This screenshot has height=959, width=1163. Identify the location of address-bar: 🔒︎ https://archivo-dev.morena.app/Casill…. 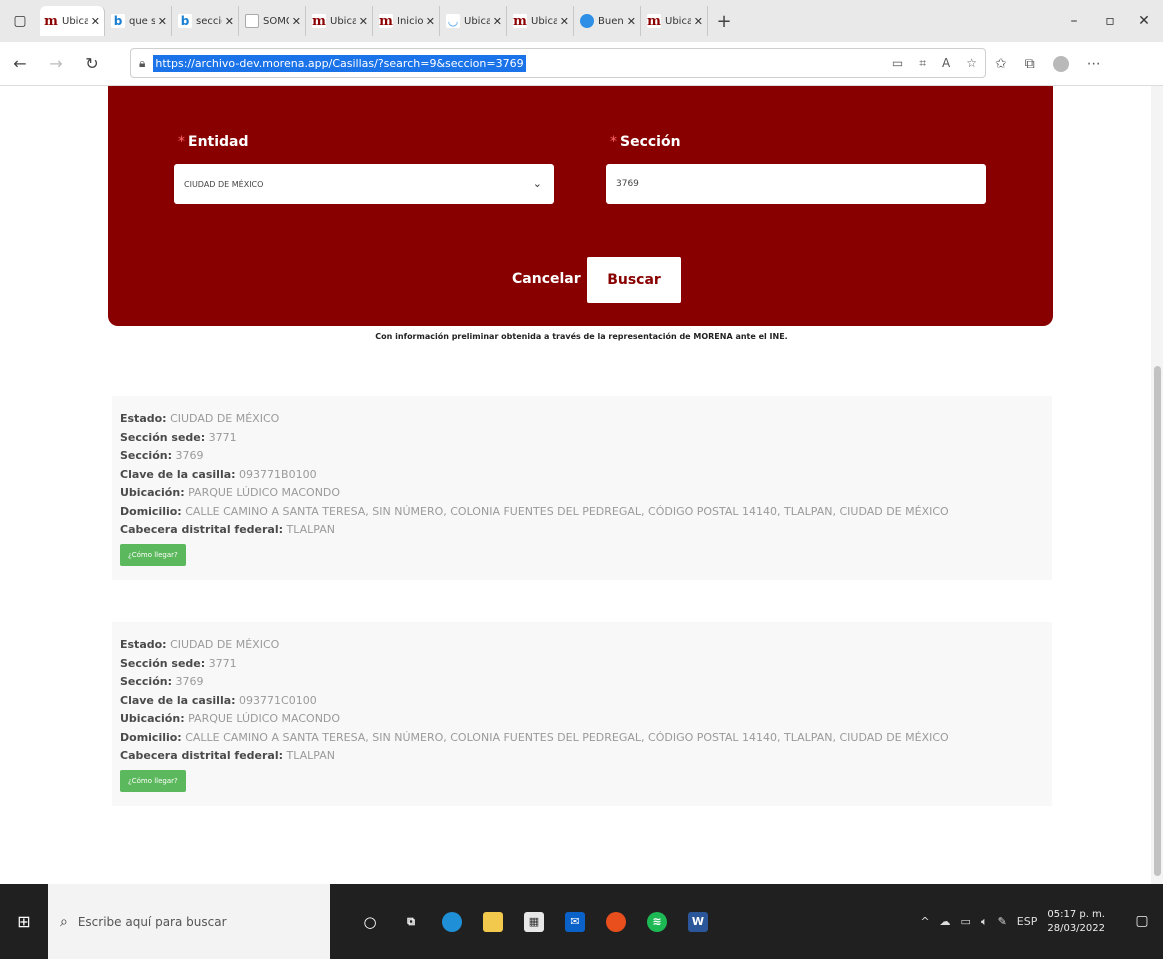
(558, 63).